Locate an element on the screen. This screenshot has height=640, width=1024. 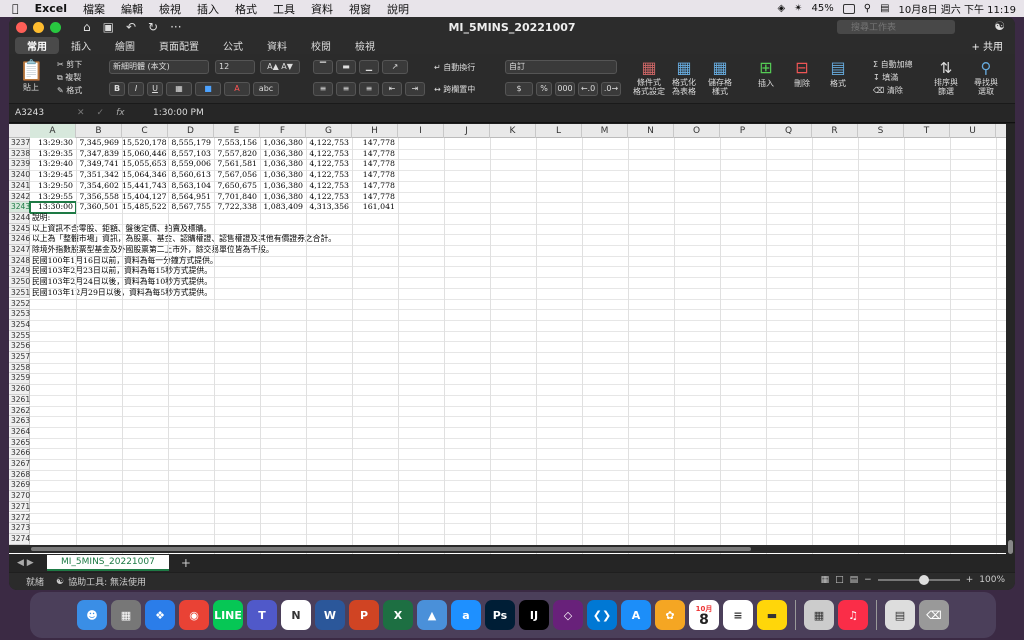
accessibility-icon: ☯ is located at coordinates (60, 582).